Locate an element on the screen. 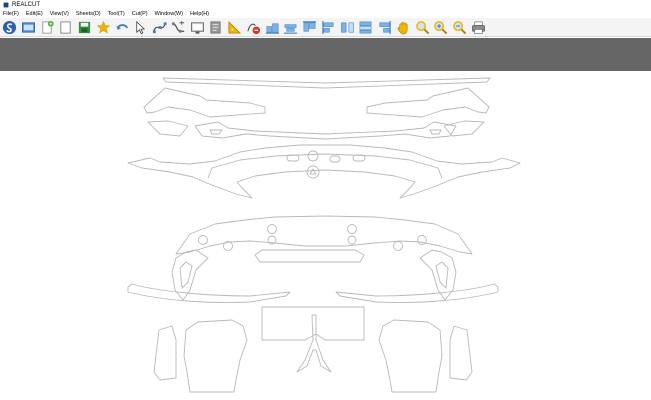 Image resolution: width=651 pixels, height=400 pixels. menu-tool: Tool(T) is located at coordinates (117, 14).